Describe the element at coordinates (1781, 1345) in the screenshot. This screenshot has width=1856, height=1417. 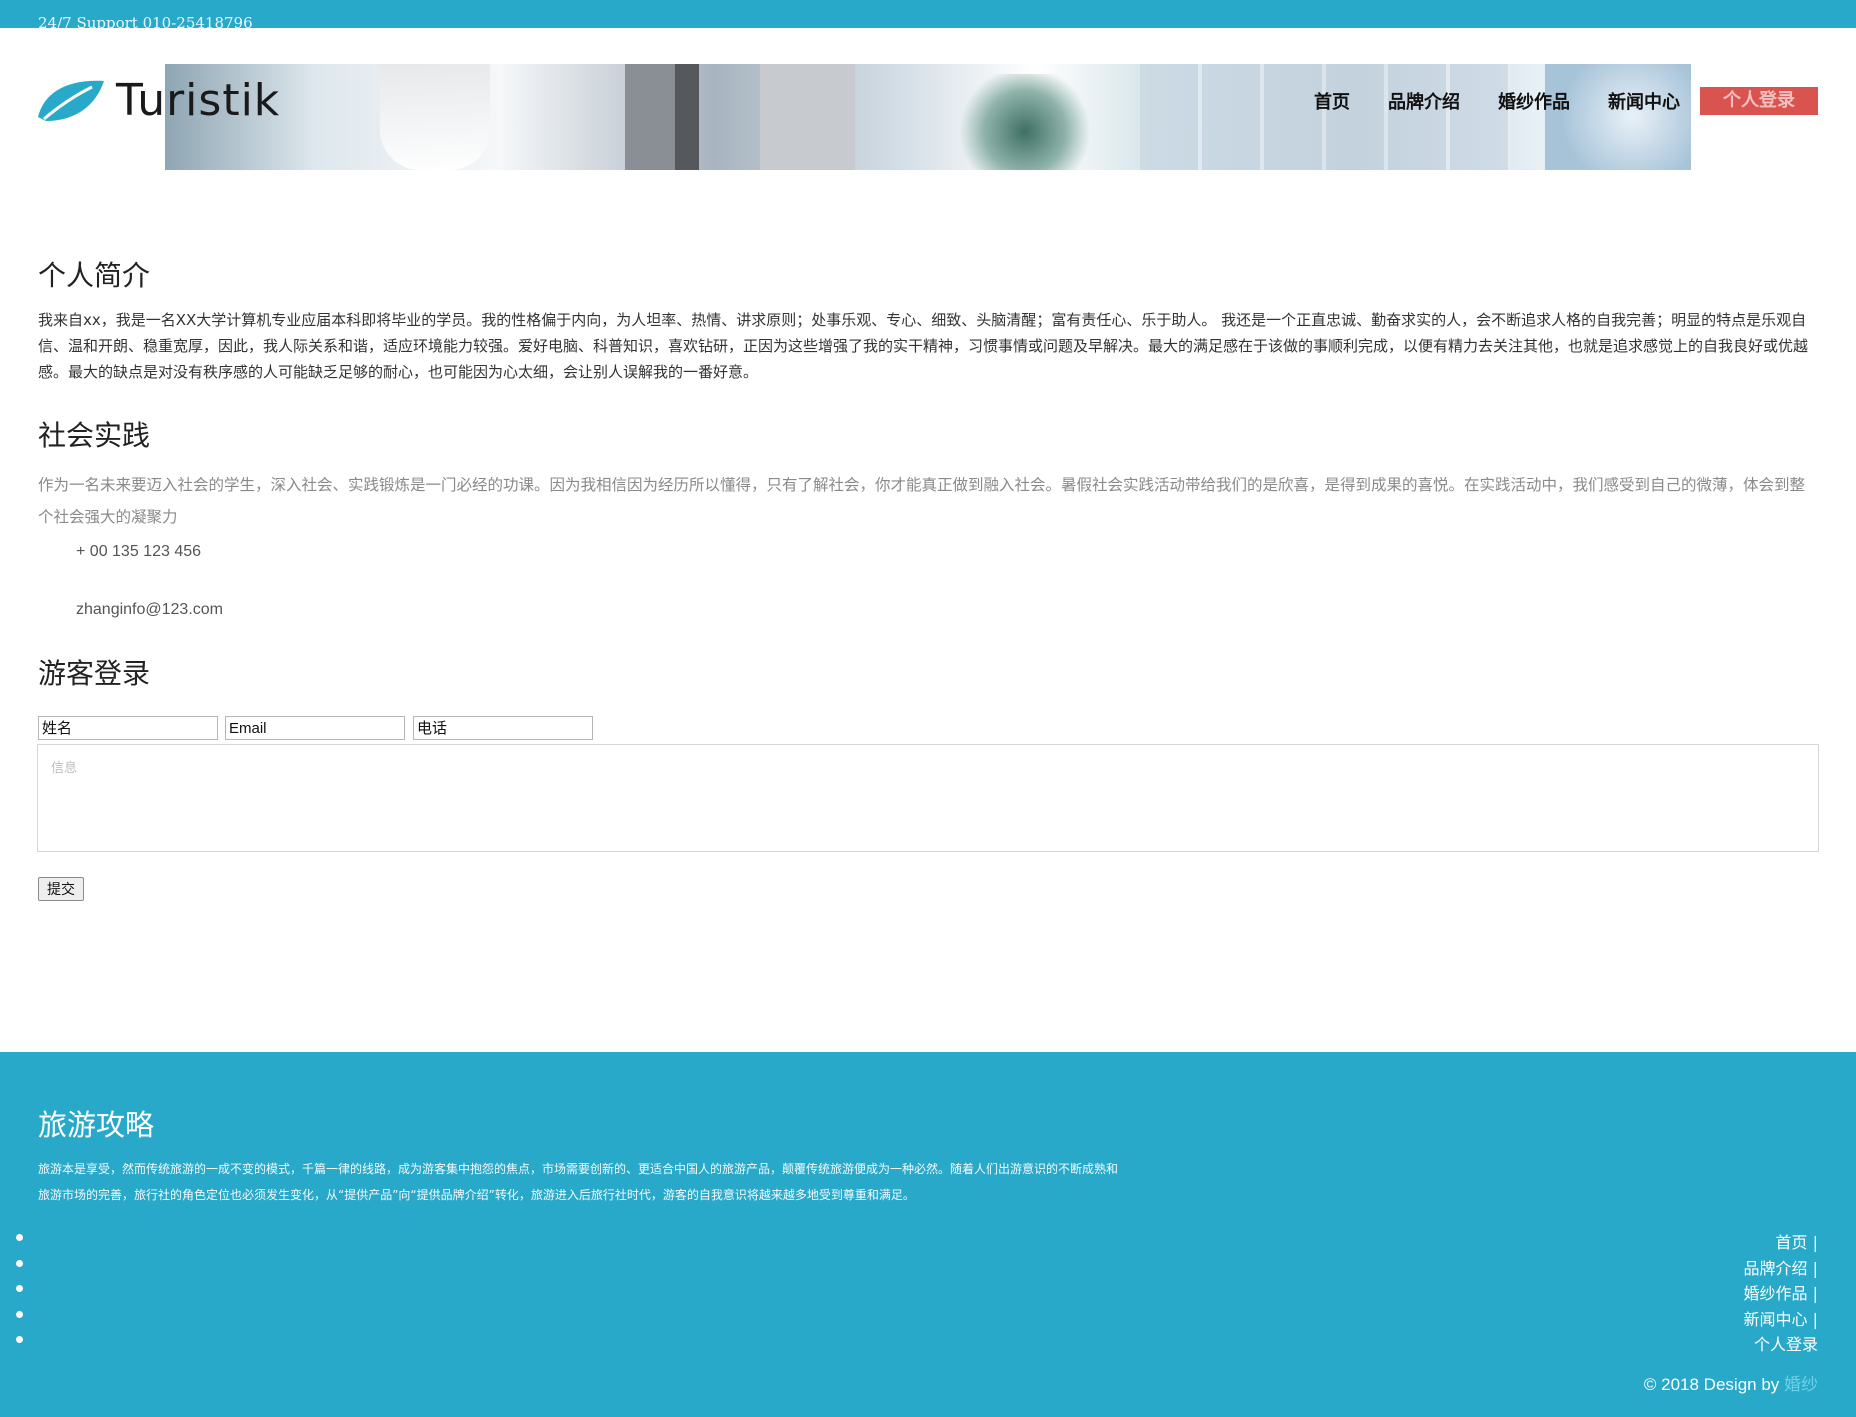
I see `footer-link-login: 个人登录` at that location.